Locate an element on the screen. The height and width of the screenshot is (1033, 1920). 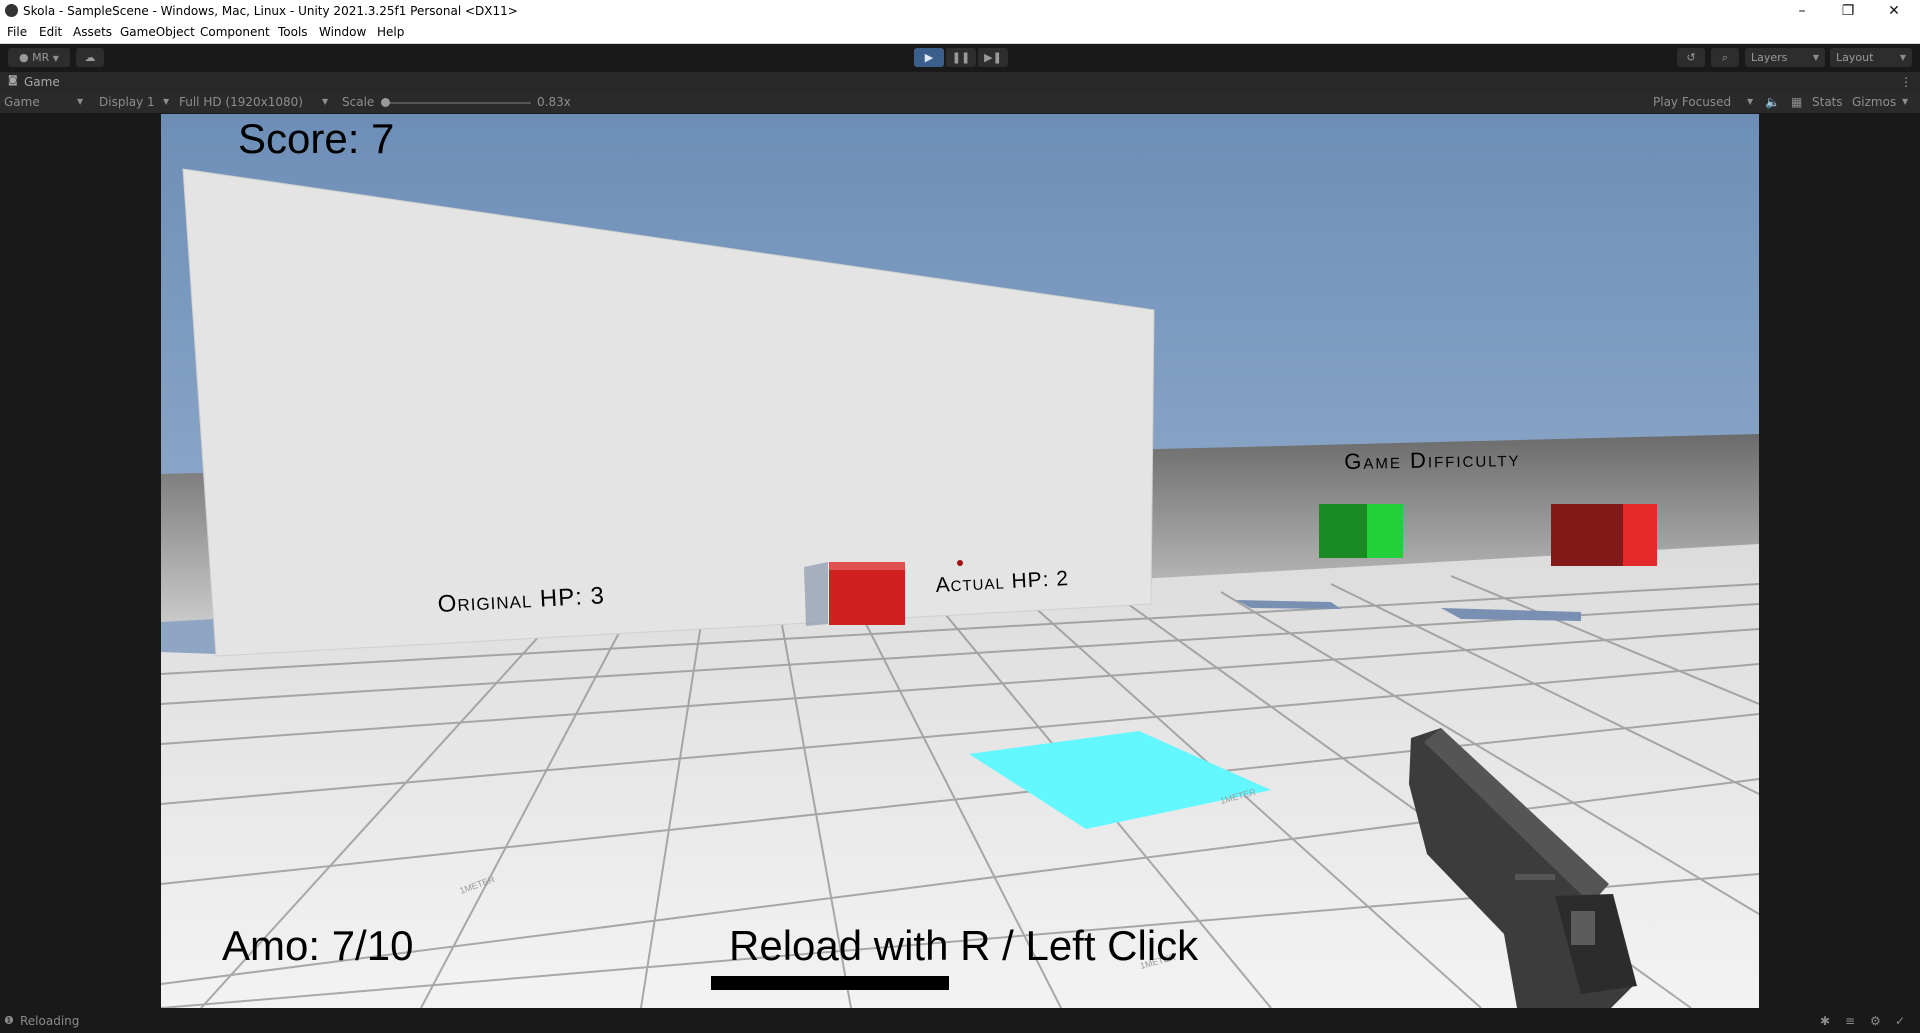
view-tab-bar: ◙ Game ⋮ is located at coordinates (960, 82).